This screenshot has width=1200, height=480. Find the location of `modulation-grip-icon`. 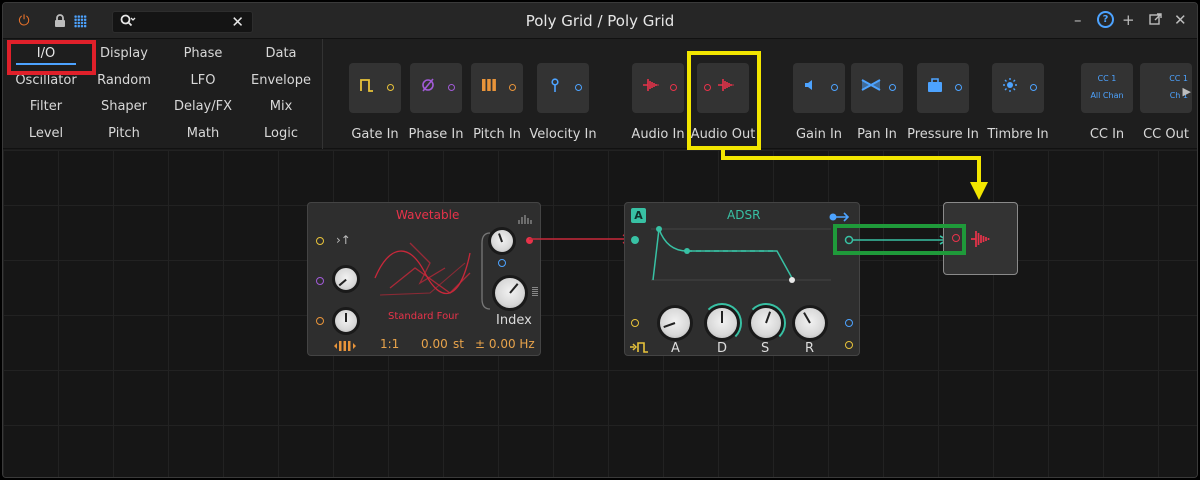

modulation-grip-icon is located at coordinates (535, 292).